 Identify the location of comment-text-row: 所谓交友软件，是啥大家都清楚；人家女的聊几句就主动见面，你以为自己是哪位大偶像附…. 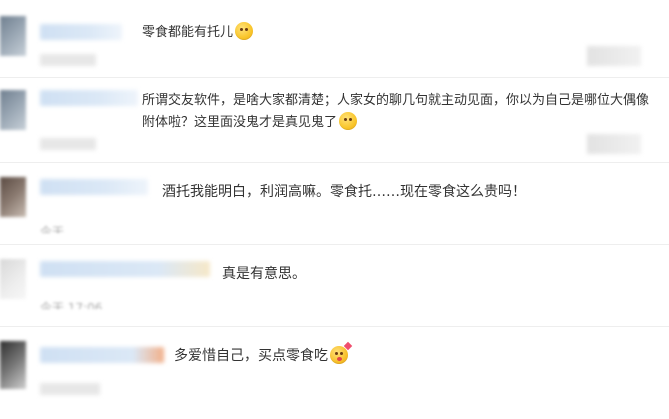
(397, 112).